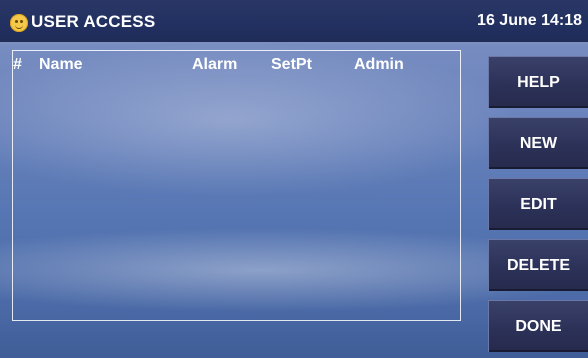  What do you see at coordinates (529, 20) in the screenshot?
I see `date-time: 16 June 14:18` at bounding box center [529, 20].